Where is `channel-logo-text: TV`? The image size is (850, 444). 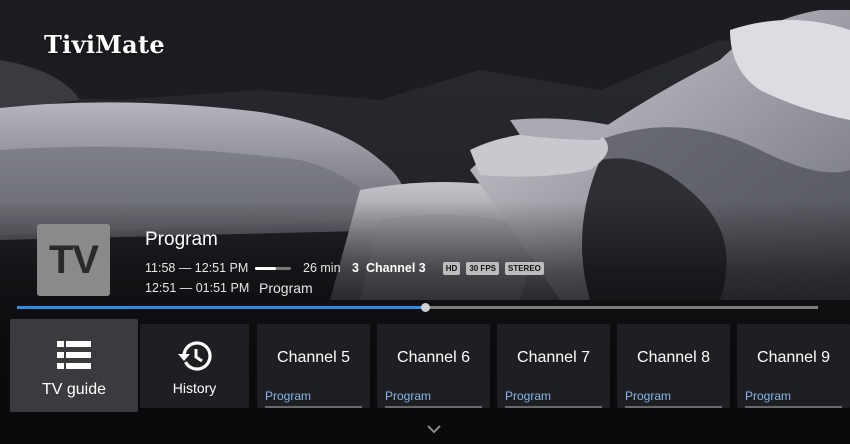 channel-logo-text: TV is located at coordinates (73, 259).